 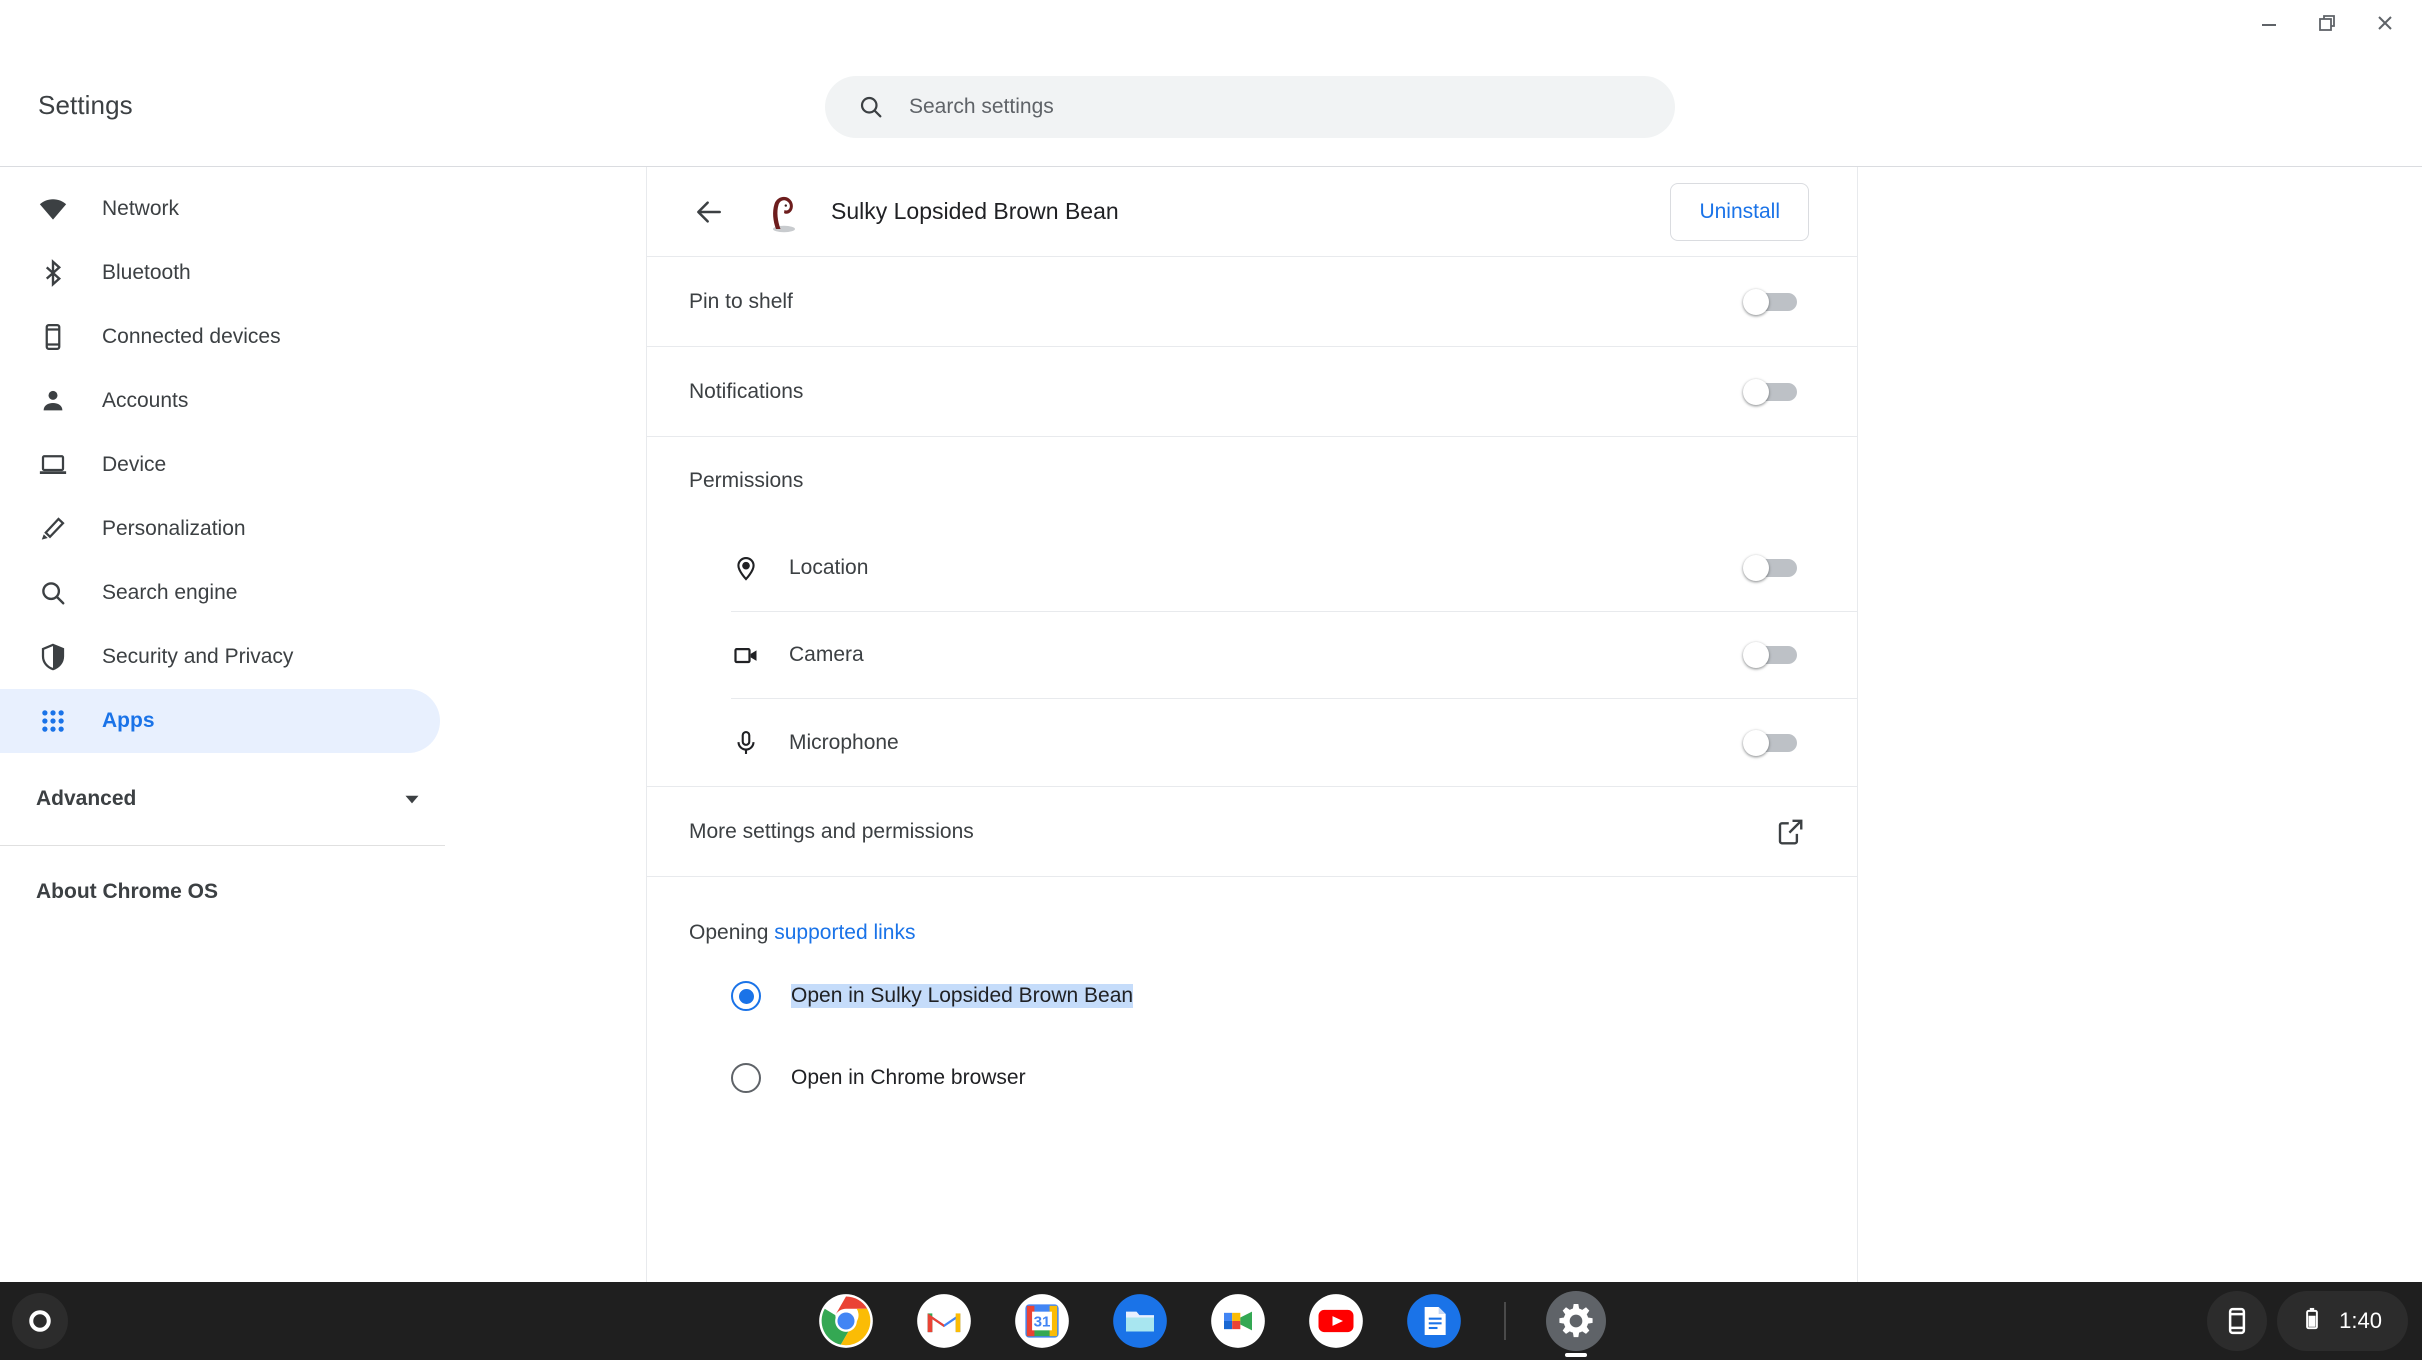 What do you see at coordinates (2385, 23) in the screenshot?
I see `close-icon` at bounding box center [2385, 23].